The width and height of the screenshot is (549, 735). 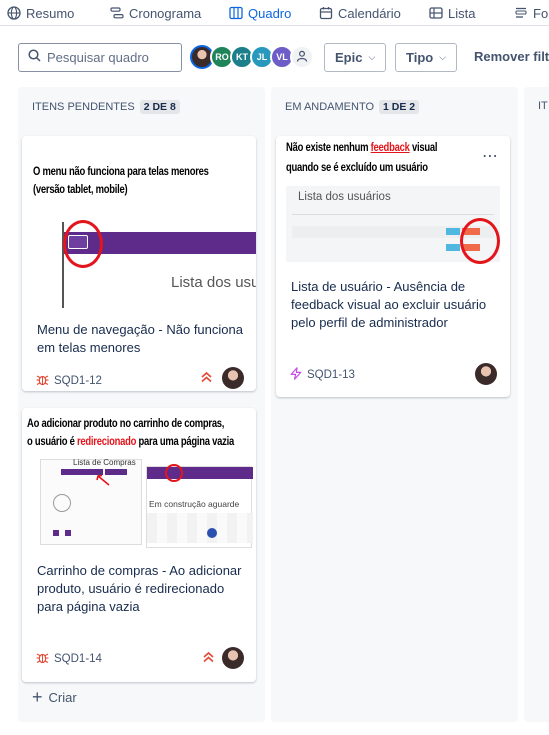 I want to click on cover-red-arrow, so click(x=103, y=480).